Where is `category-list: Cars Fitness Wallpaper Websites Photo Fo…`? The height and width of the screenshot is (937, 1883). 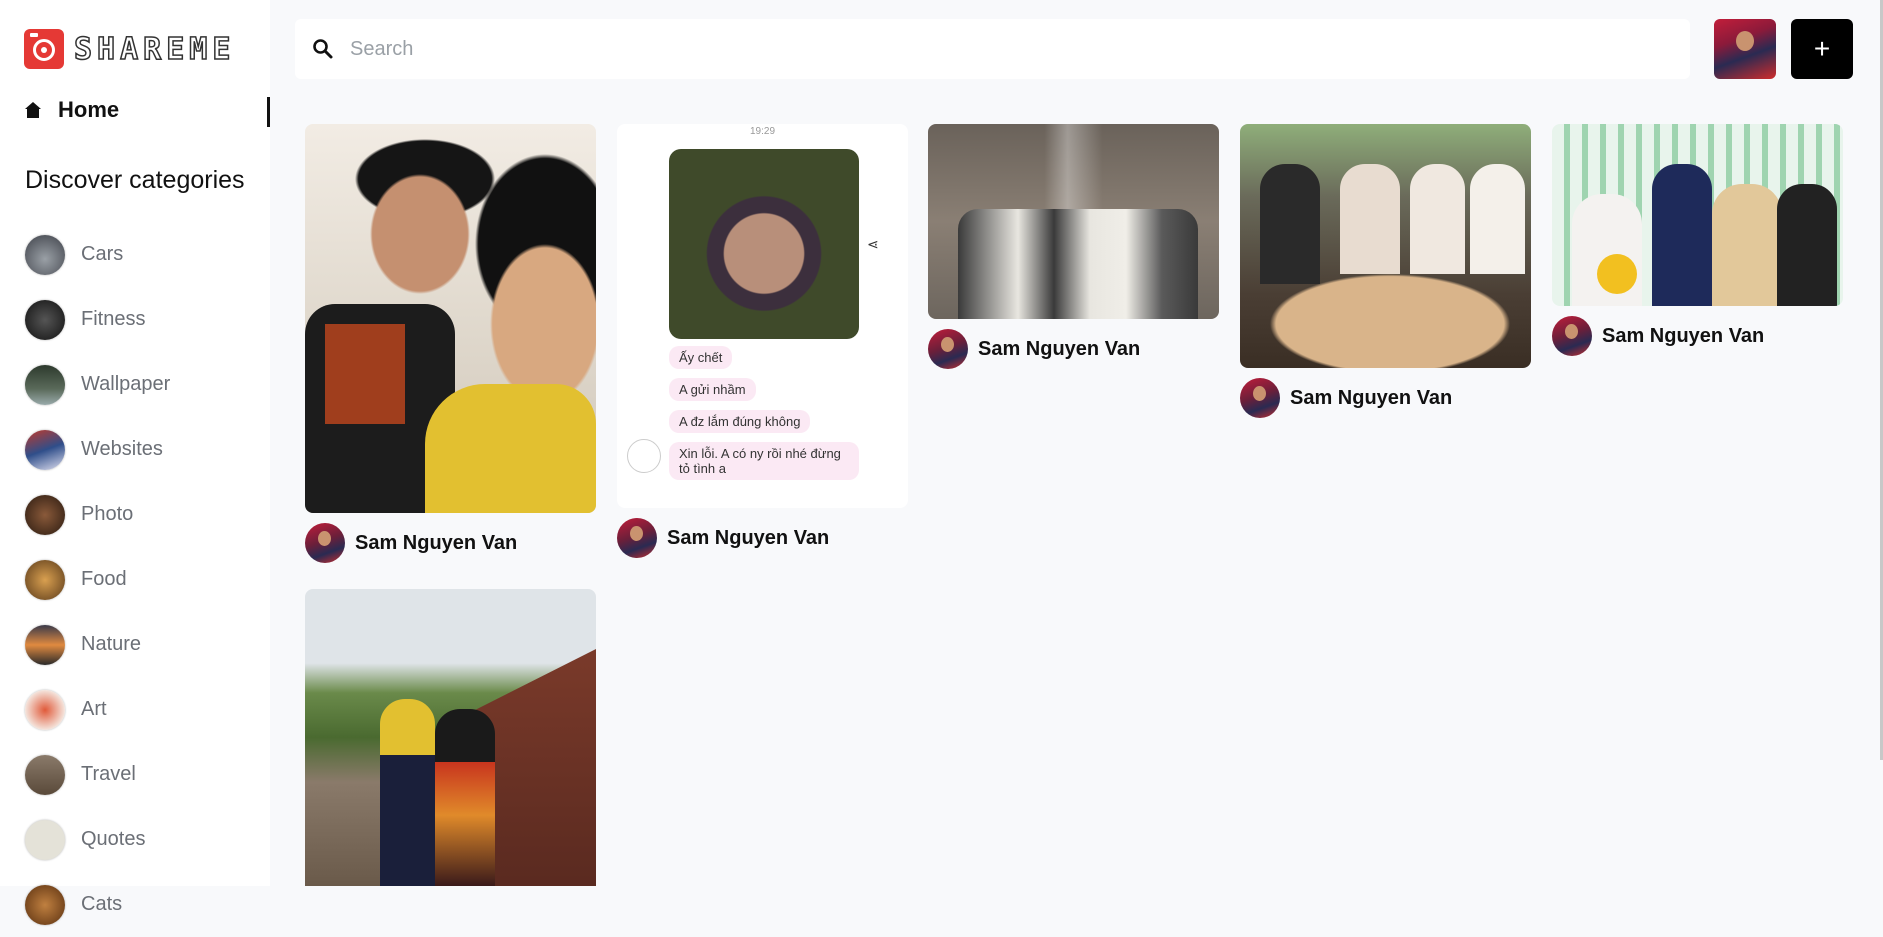
category-list: Cars Fitness Wallpaper Websites Photo Fo… is located at coordinates (97, 579).